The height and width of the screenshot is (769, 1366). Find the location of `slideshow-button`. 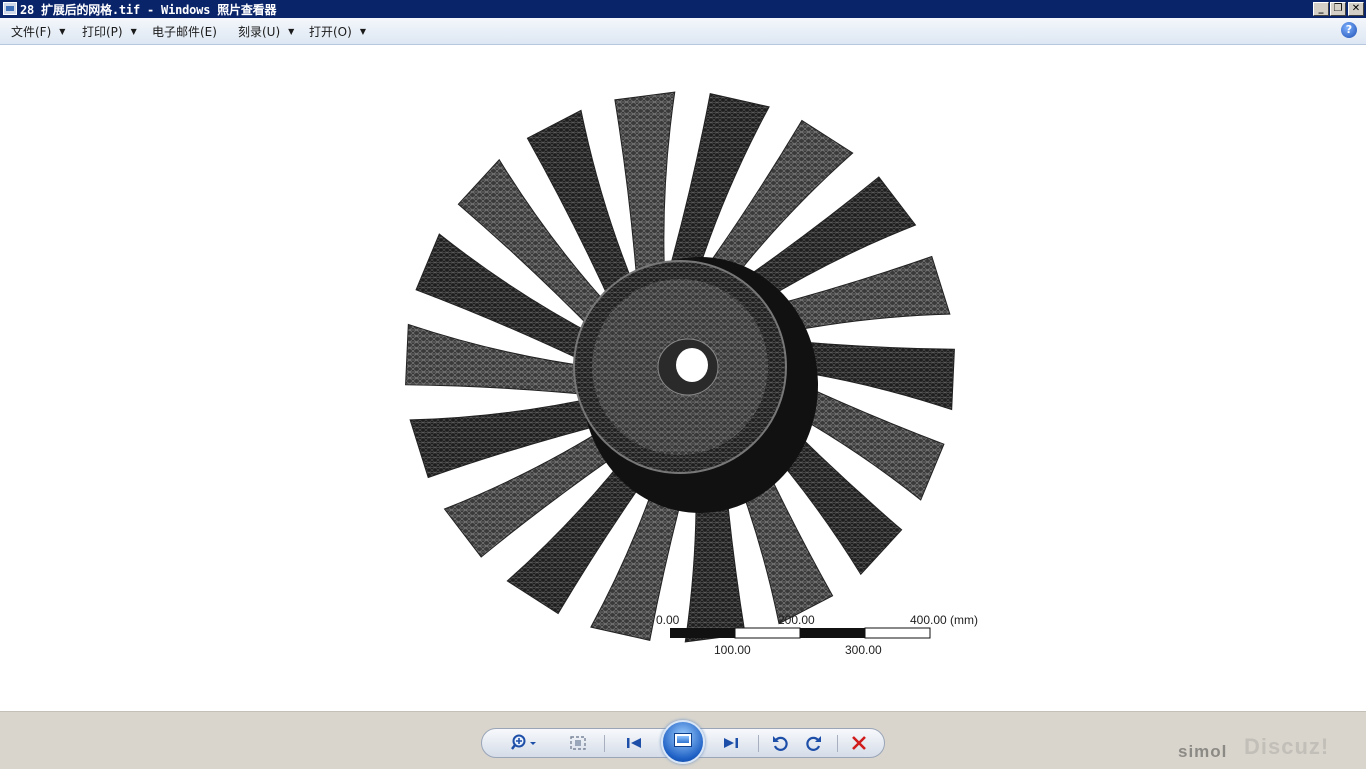

slideshow-button is located at coordinates (683, 742).